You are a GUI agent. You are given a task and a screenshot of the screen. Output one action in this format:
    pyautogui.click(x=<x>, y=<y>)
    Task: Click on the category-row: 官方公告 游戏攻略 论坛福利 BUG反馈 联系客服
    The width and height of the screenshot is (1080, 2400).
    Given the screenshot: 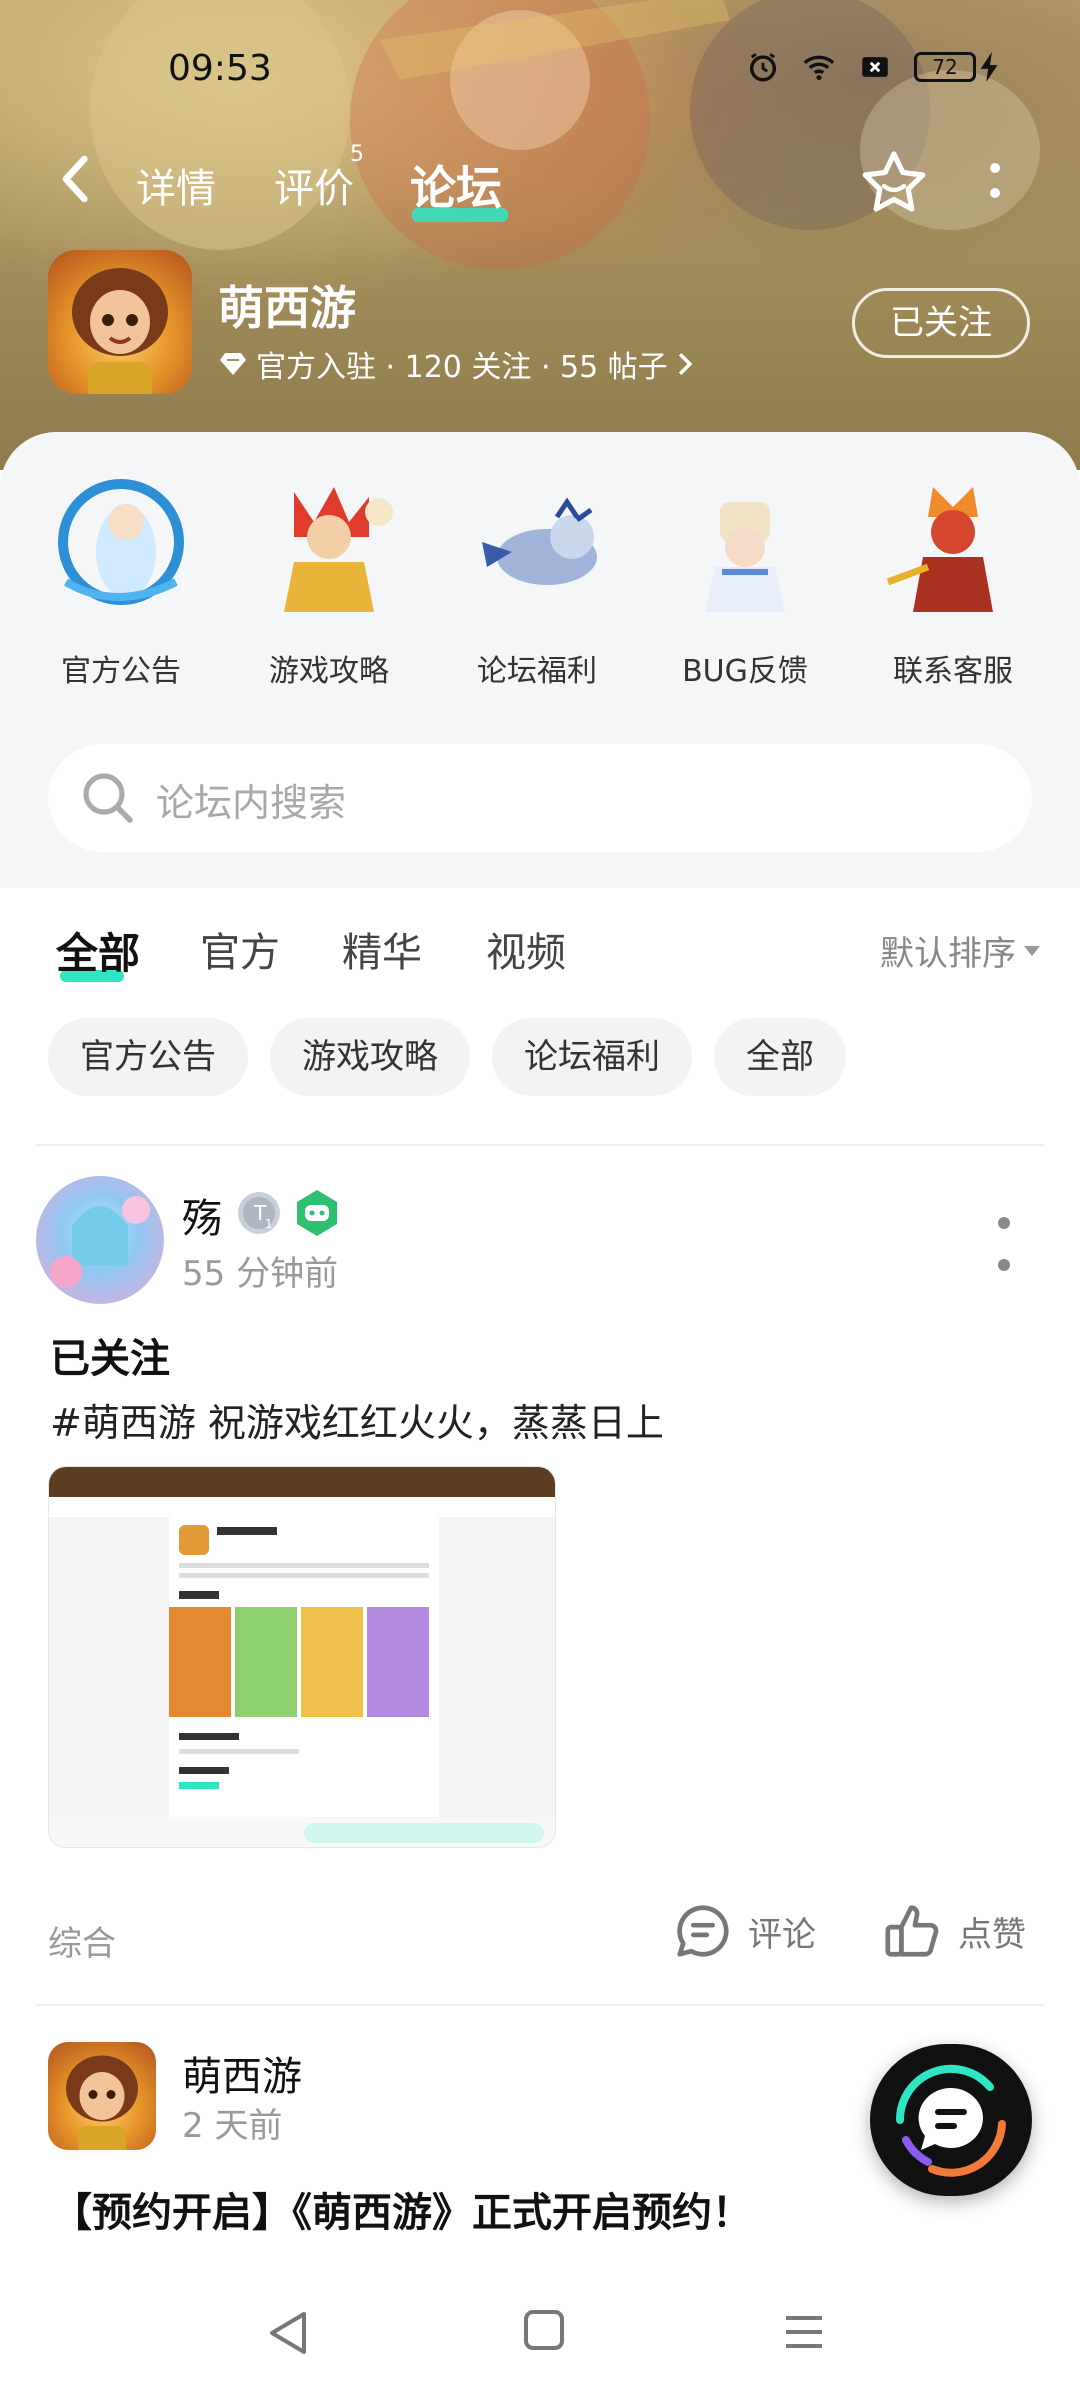 What is the action you would take?
    pyautogui.click(x=540, y=582)
    